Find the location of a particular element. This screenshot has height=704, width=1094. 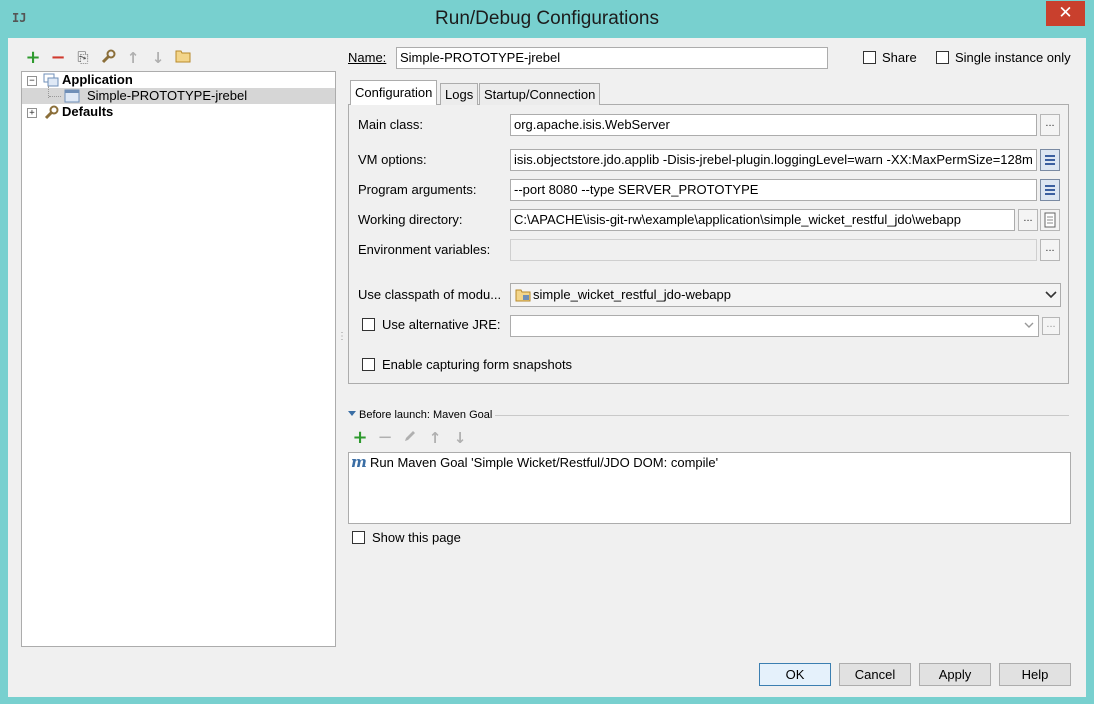

tree-item-defaults: Defaults is located at coordinates (87, 112).